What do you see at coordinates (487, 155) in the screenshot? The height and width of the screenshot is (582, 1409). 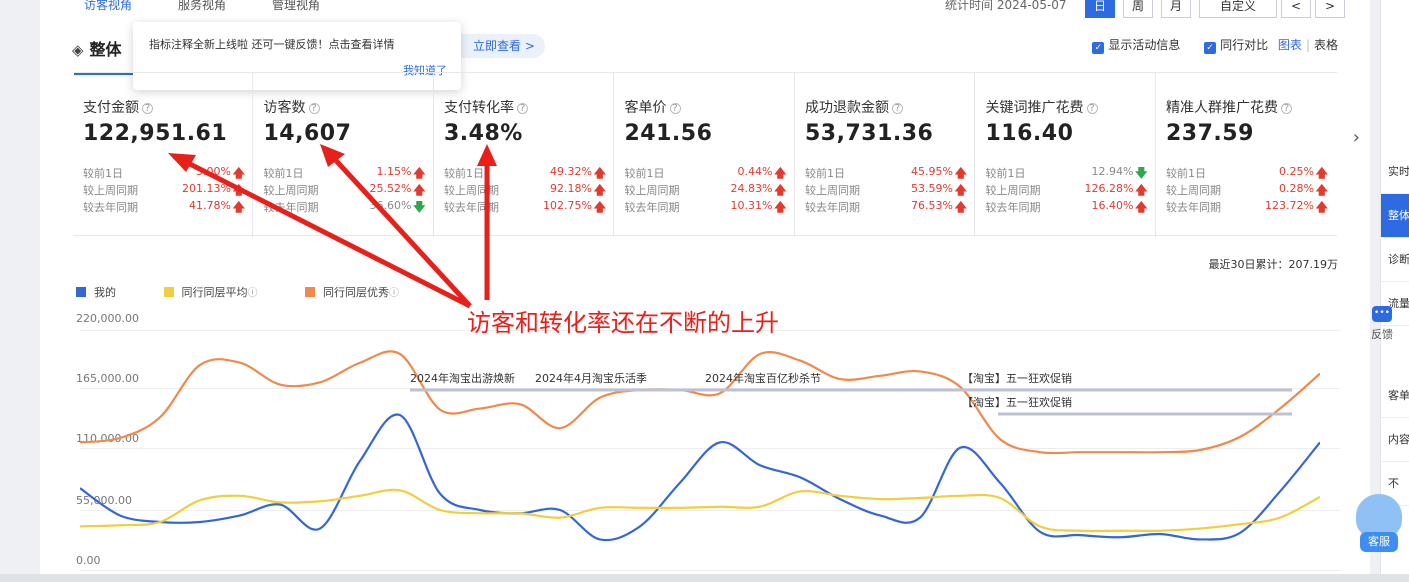 I see `arrowhead` at bounding box center [487, 155].